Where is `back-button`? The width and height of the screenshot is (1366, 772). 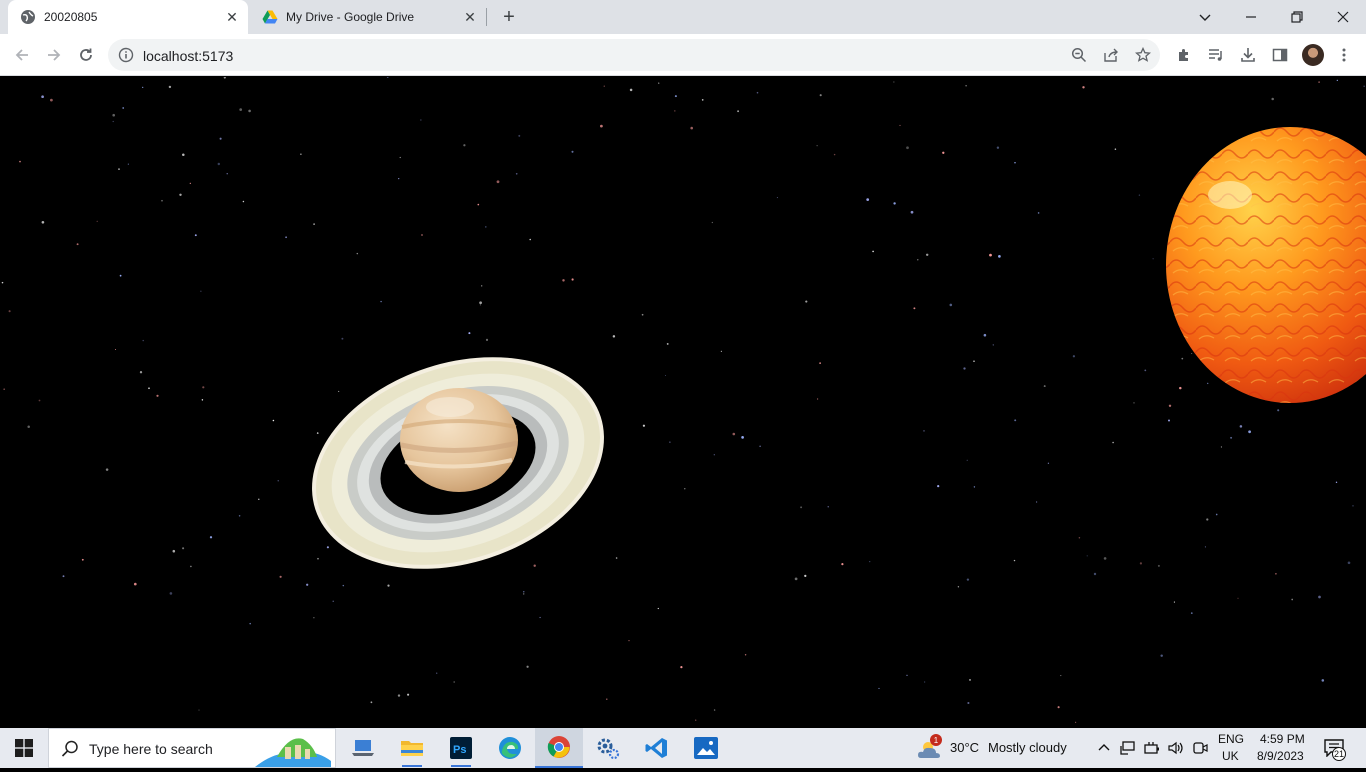 back-button is located at coordinates (22, 55).